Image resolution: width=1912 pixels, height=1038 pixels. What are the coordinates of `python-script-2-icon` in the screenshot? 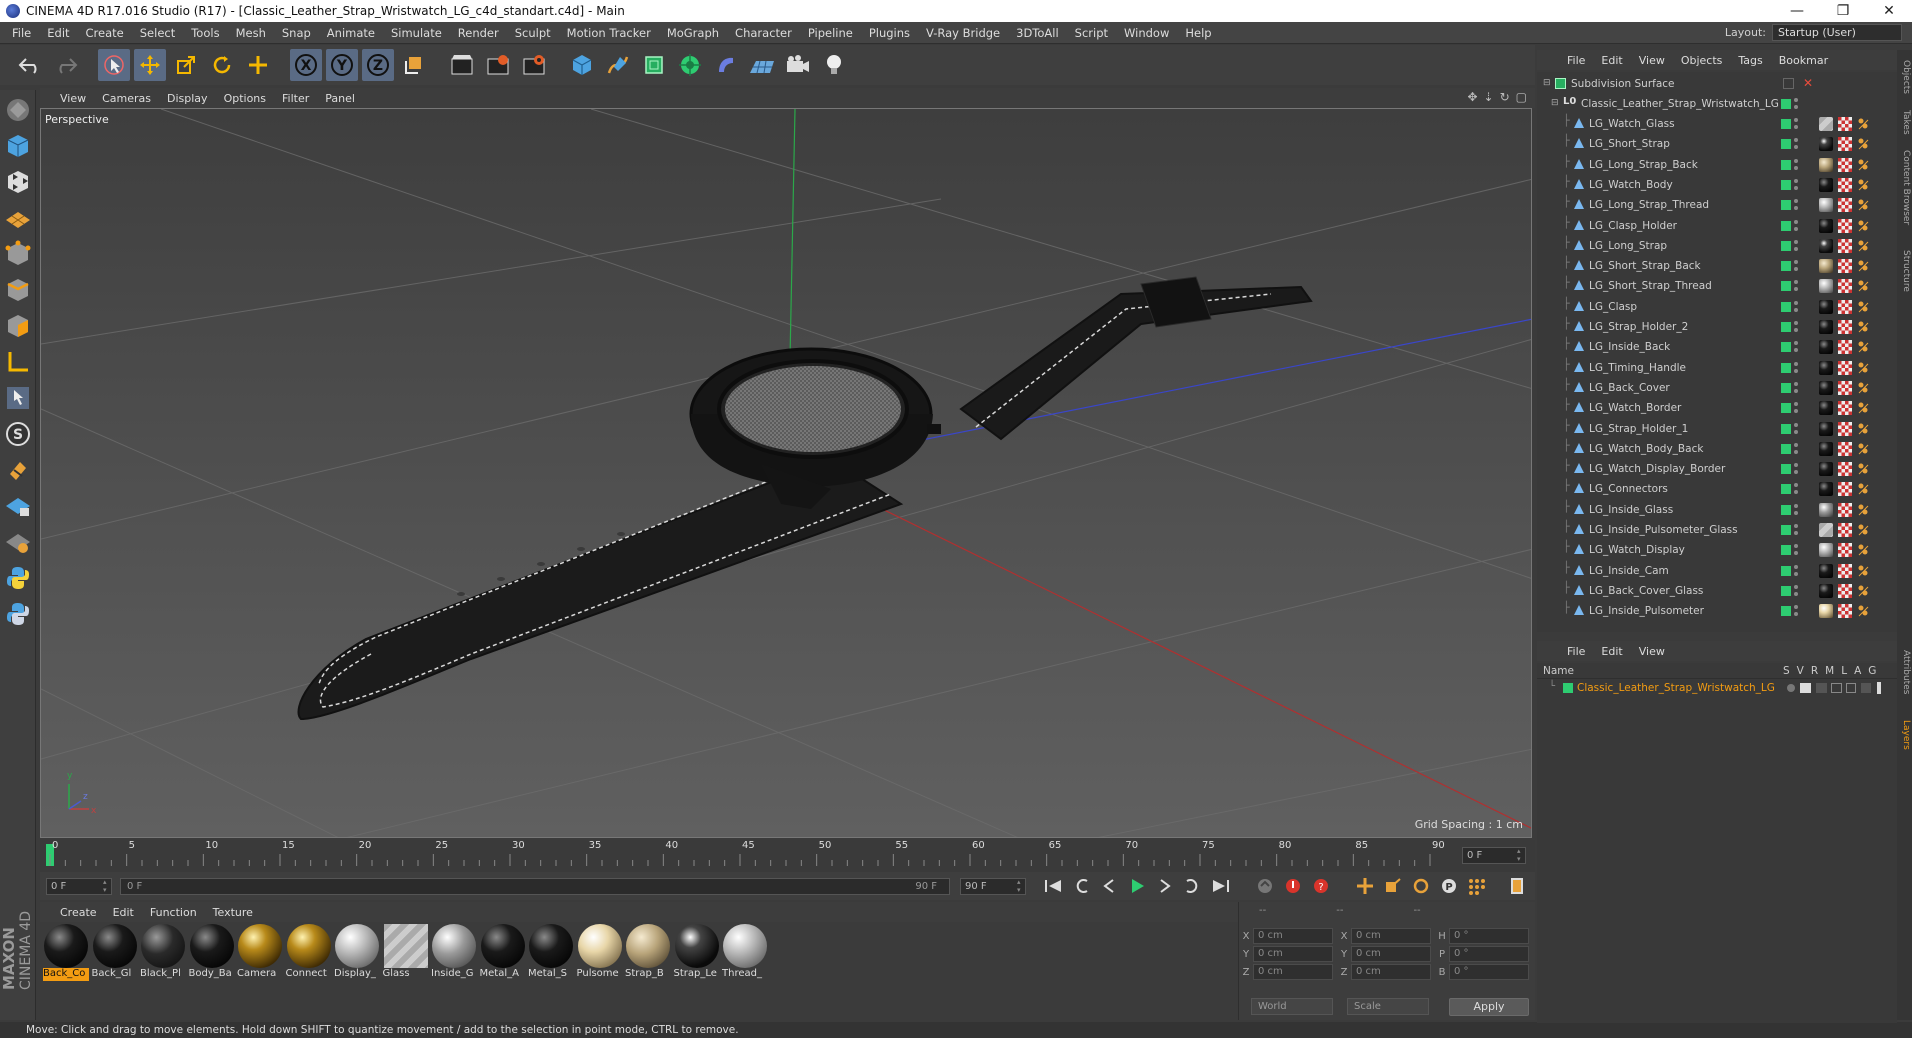 It's located at (18, 614).